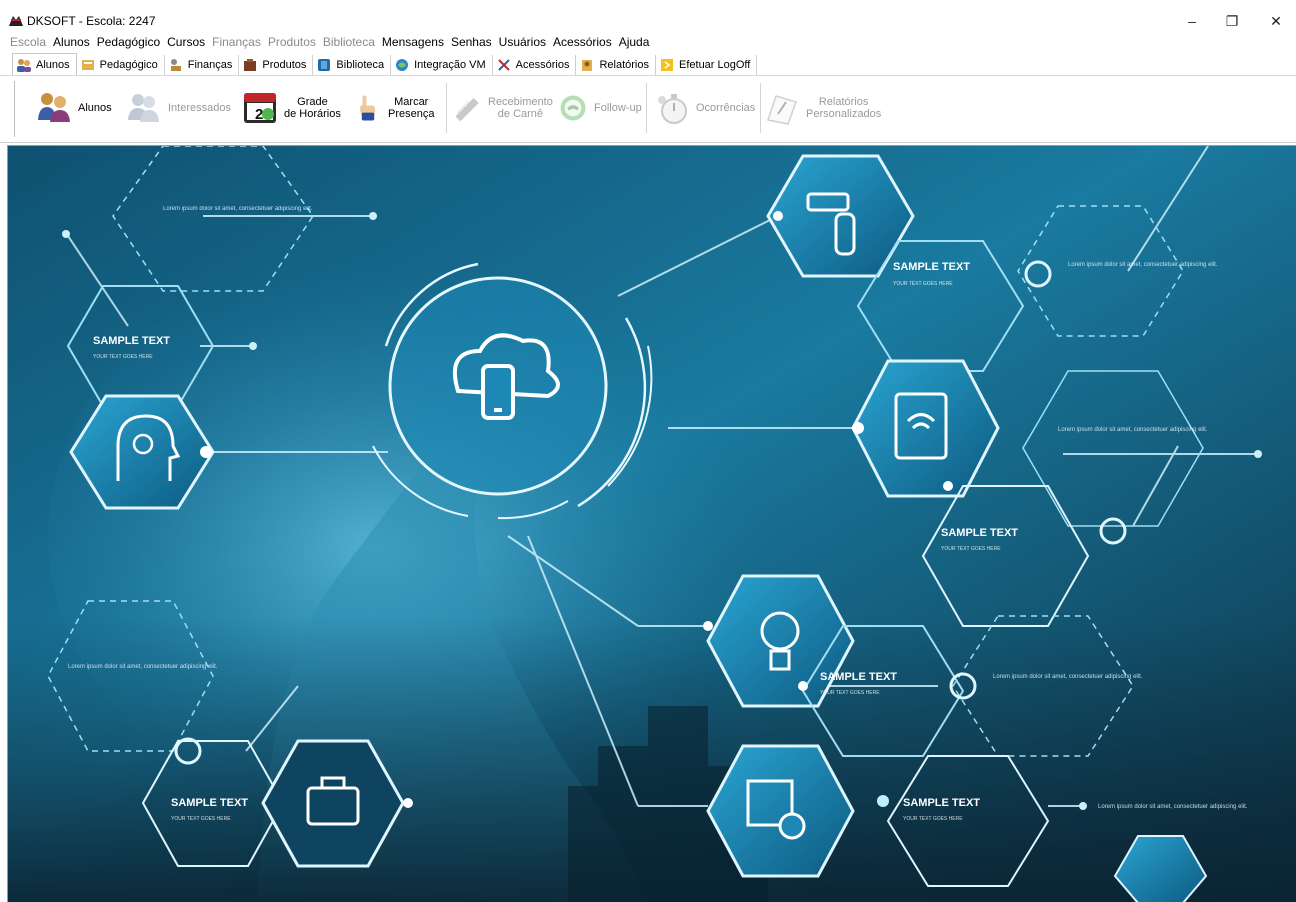 The image size is (1296, 902). I want to click on integration-icon, so click(402, 65).